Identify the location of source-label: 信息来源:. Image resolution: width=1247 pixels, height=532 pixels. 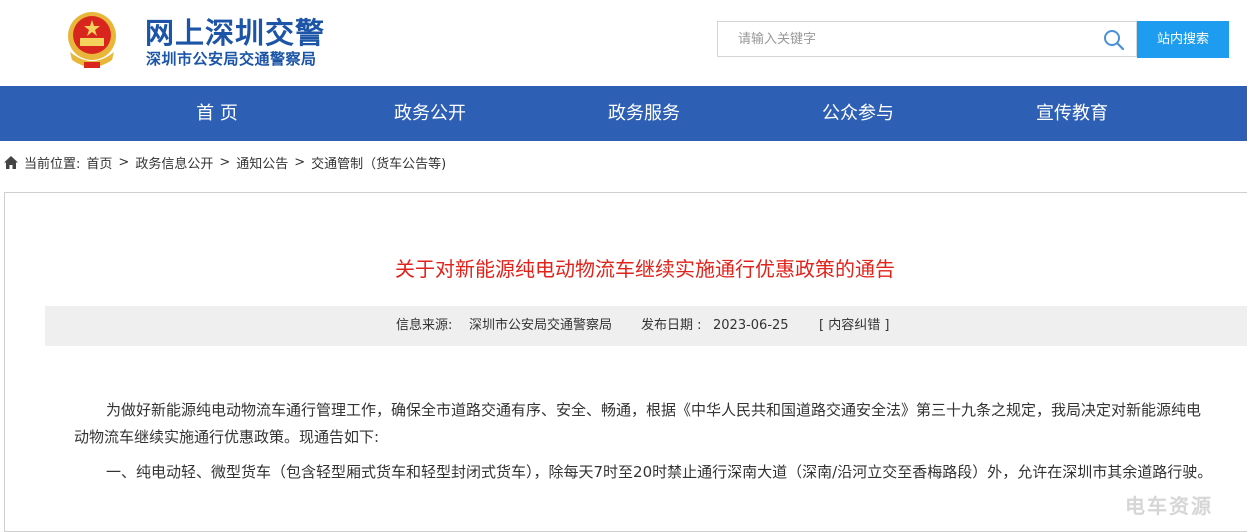
(424, 325).